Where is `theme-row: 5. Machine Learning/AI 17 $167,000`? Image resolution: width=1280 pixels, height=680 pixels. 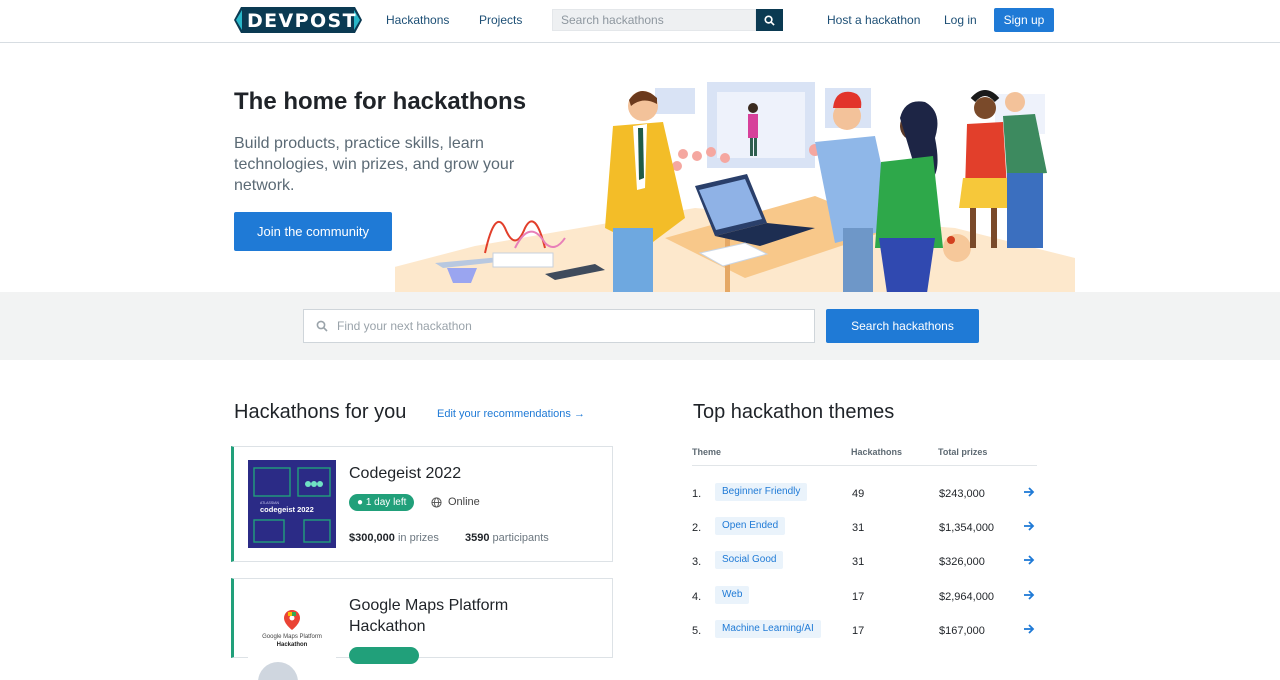
theme-row: 5. Machine Learning/AI 17 $167,000 is located at coordinates (864, 632).